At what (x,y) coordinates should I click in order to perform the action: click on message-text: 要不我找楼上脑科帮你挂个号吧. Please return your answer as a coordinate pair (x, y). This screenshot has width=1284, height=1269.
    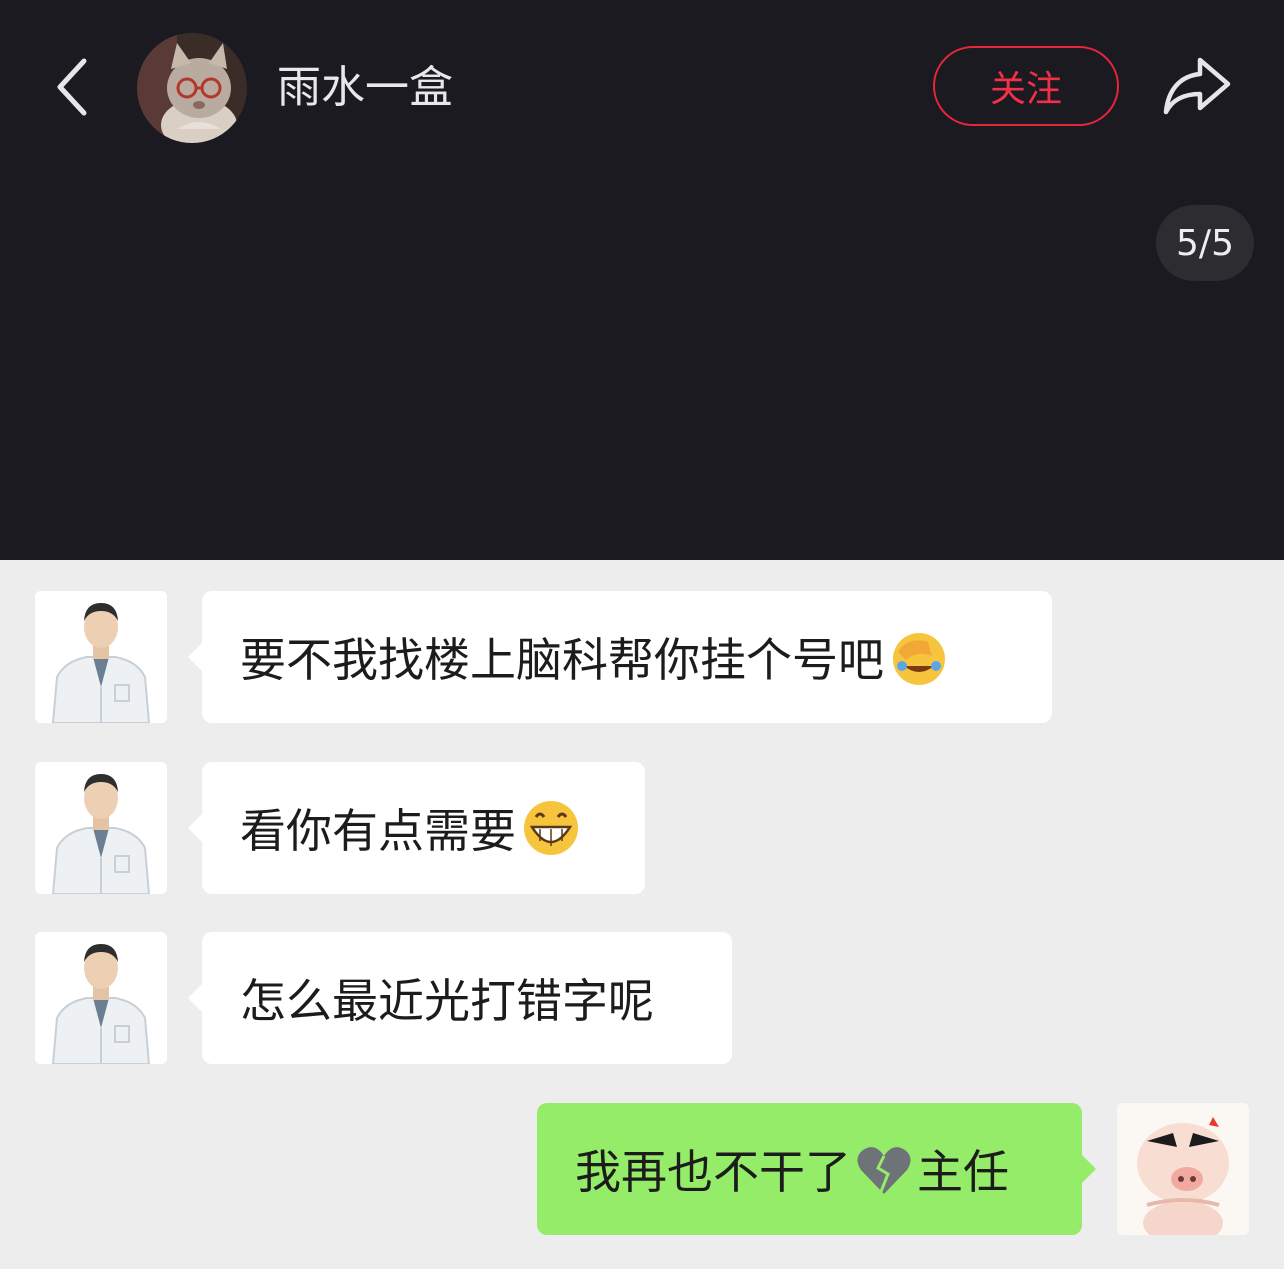
    Looking at the image, I should click on (562, 660).